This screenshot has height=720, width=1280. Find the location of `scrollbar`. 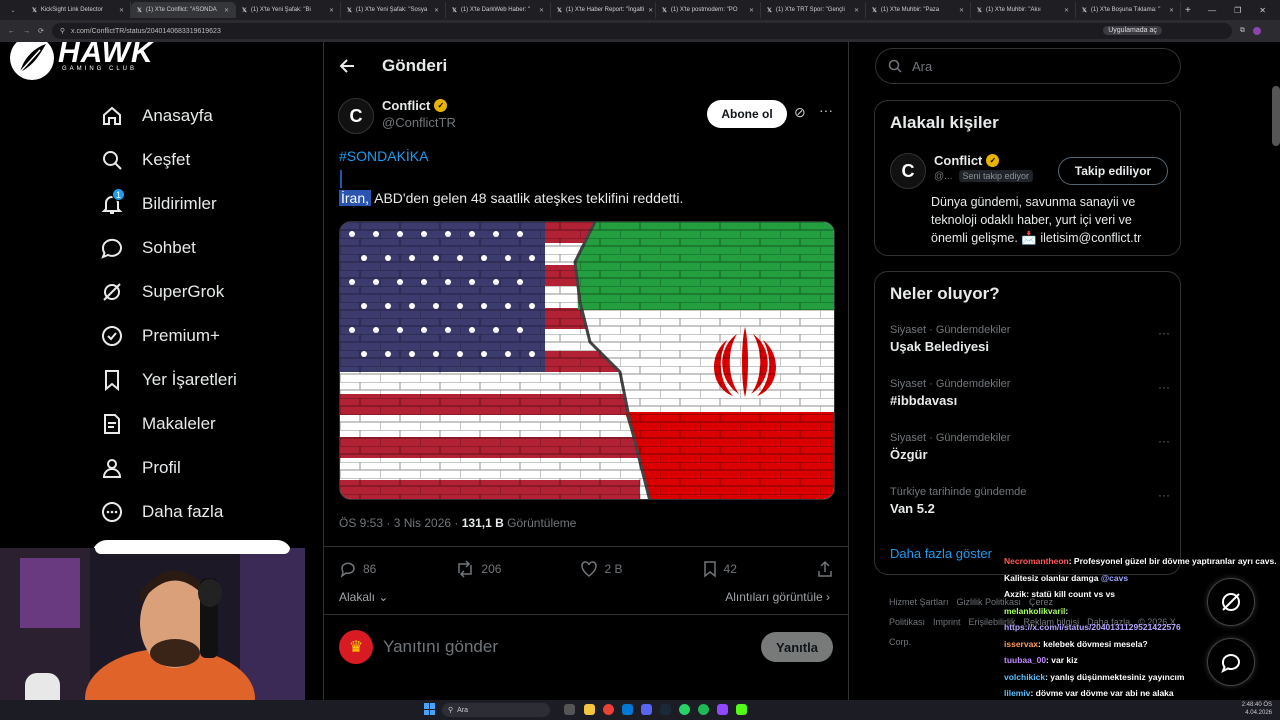

scrollbar is located at coordinates (1276, 116).